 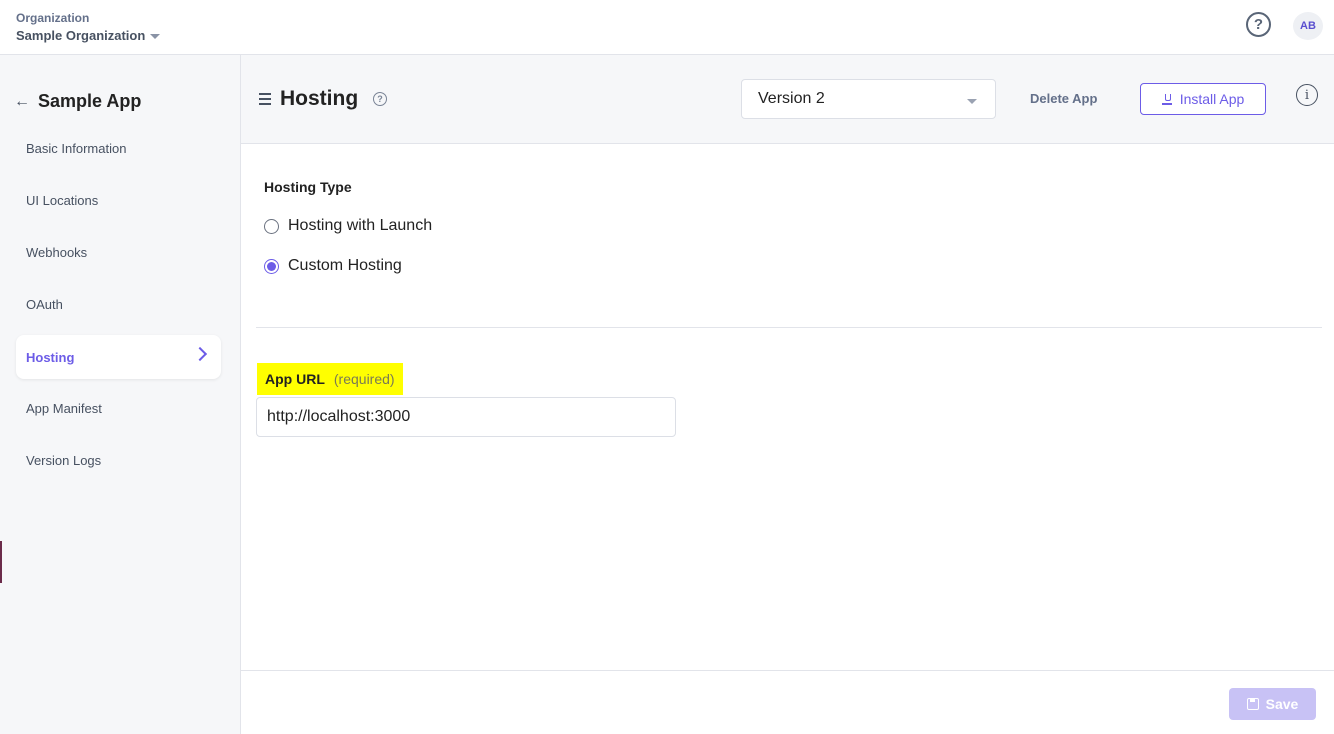 I want to click on save-icon, so click(x=1252, y=704).